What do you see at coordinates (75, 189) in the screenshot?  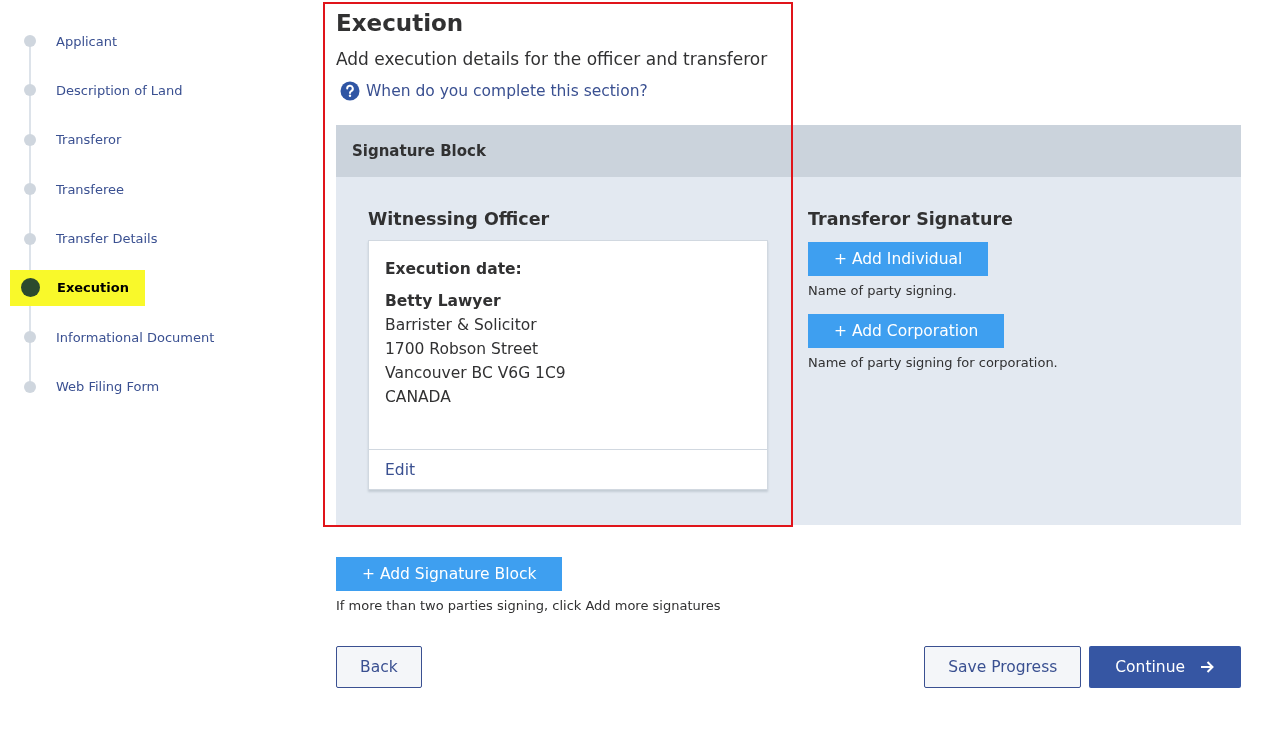 I see `step-link: Transferee` at bounding box center [75, 189].